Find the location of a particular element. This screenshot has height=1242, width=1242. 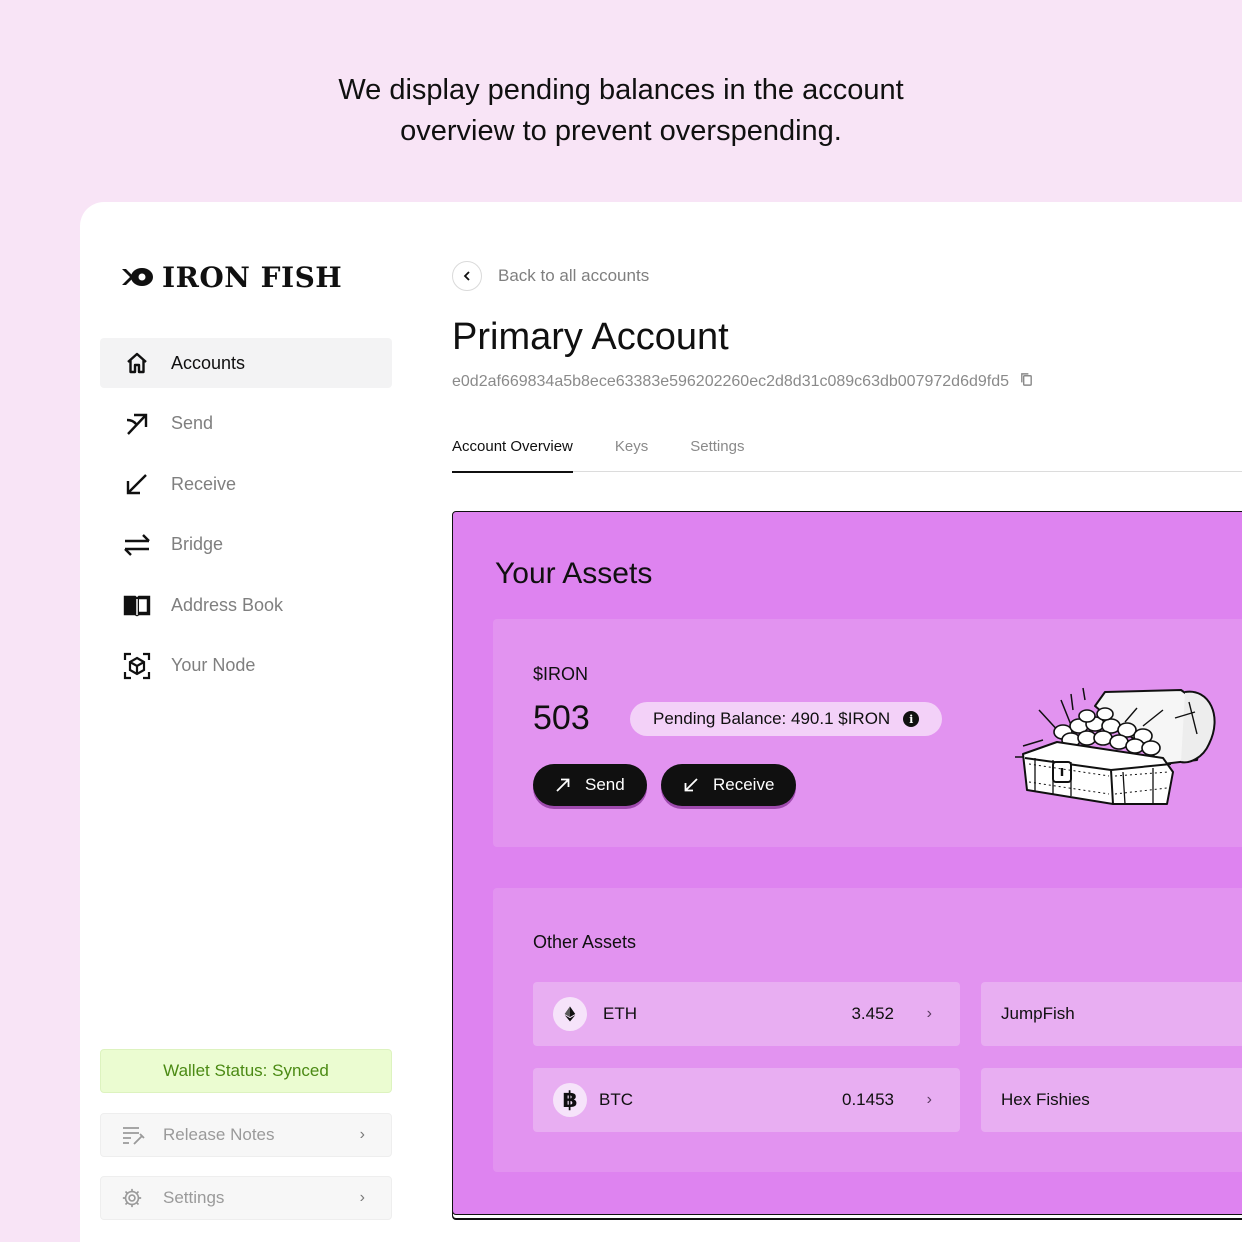

sidebar-item-receive: Receive is located at coordinates (246, 484).